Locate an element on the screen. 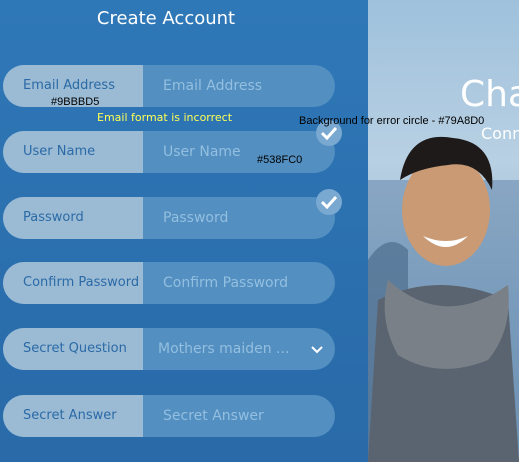  password-field: Password is located at coordinates (169, 218).